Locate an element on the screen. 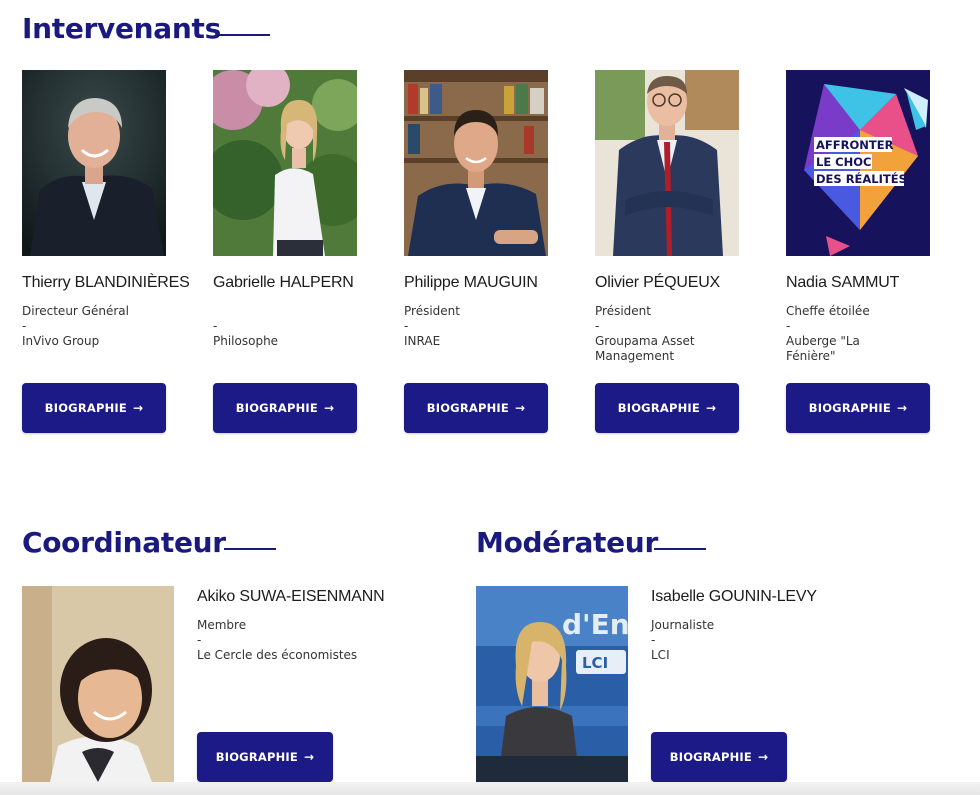 Image resolution: width=980 pixels, height=795 pixels. speaker-details: Président - INRAE is located at coordinates (479, 326).